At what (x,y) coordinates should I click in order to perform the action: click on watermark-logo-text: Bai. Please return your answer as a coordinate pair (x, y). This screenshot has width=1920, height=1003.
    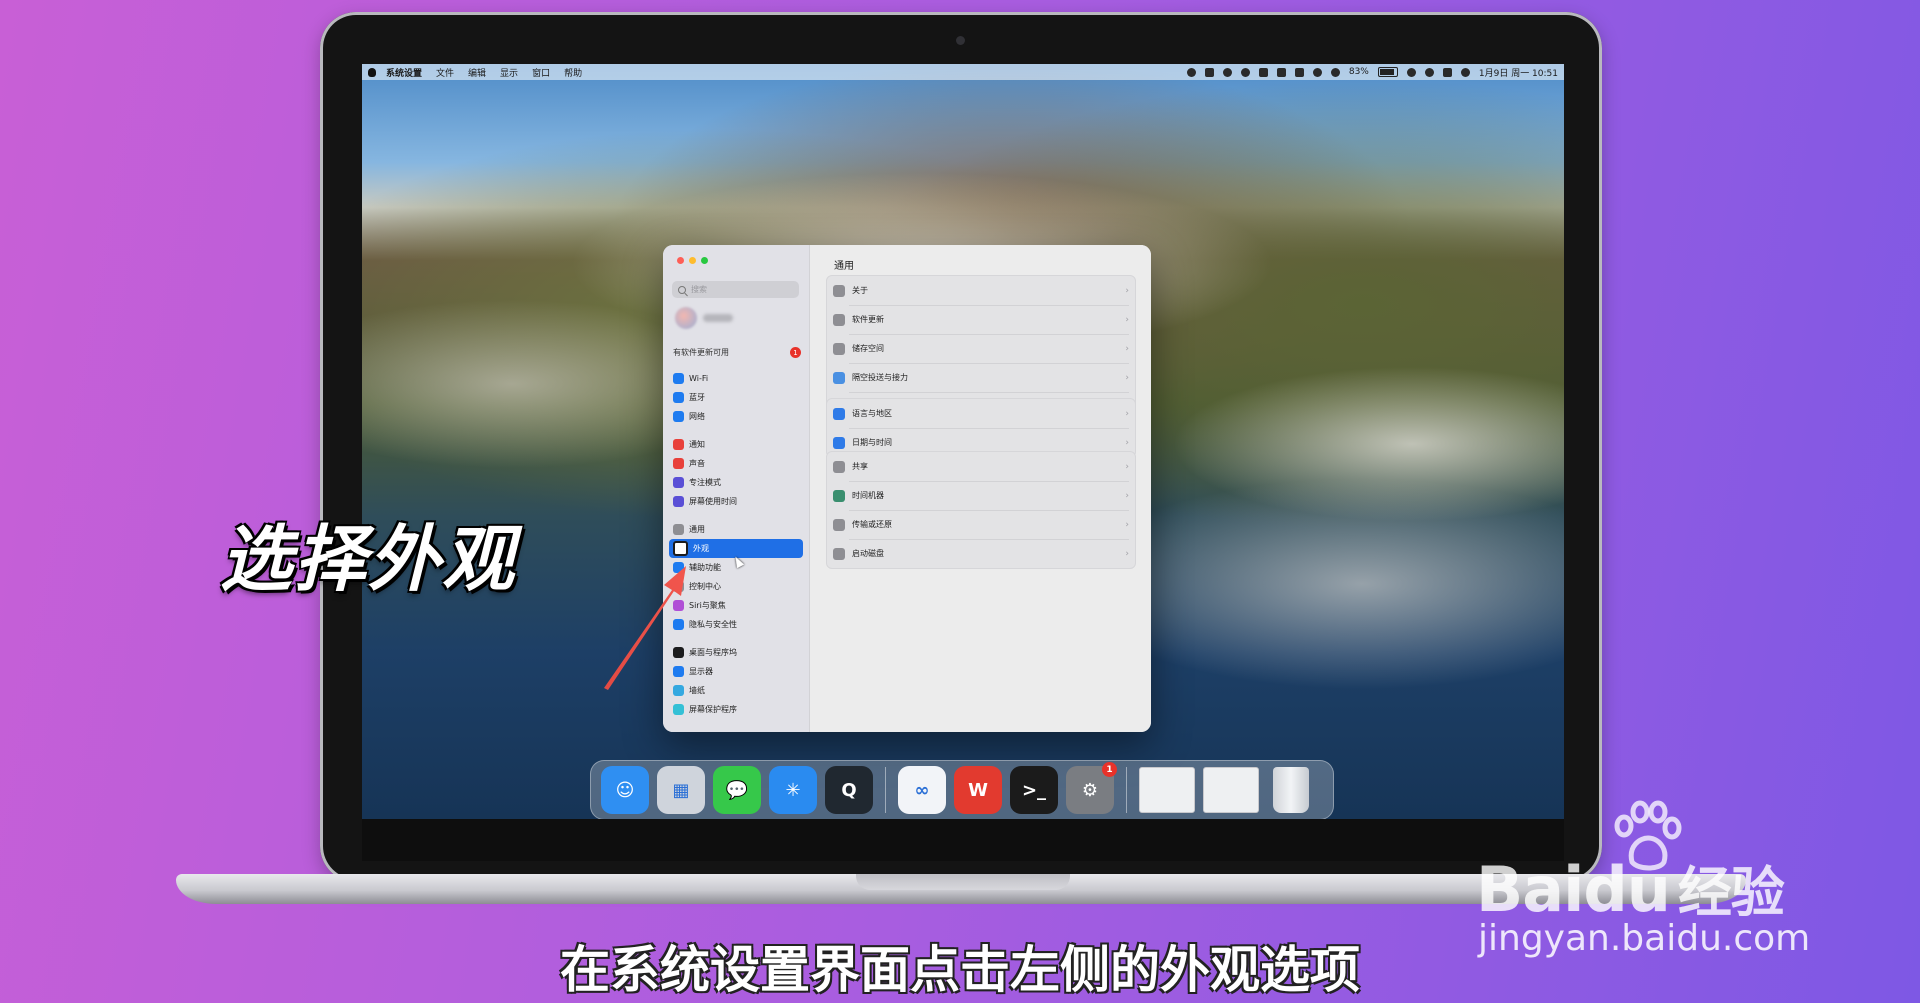
    Looking at the image, I should click on (1530, 889).